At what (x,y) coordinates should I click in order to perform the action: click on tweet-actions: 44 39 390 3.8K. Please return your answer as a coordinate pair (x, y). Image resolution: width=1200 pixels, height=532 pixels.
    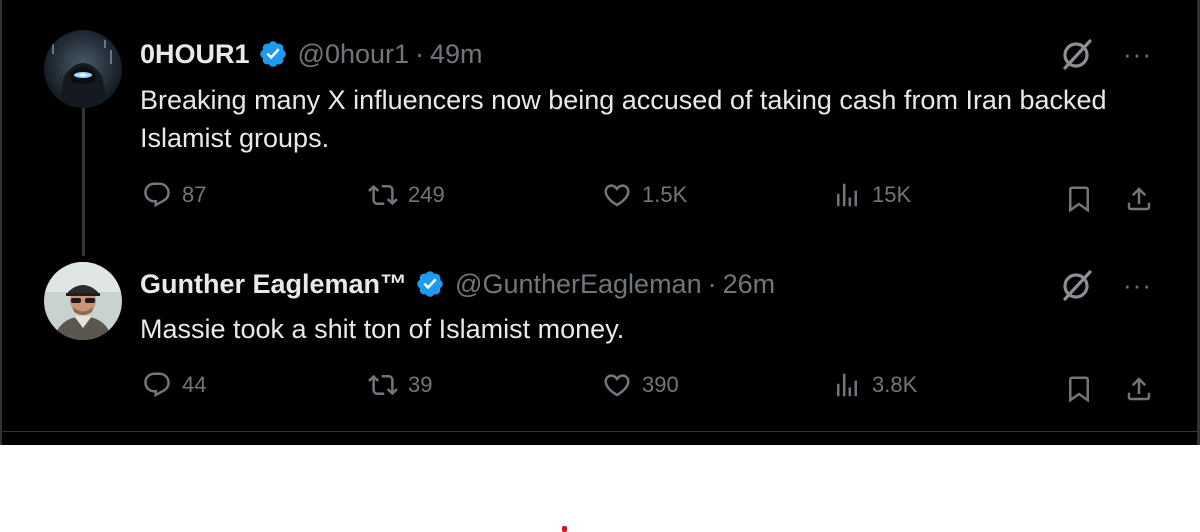
    Looking at the image, I should click on (650, 390).